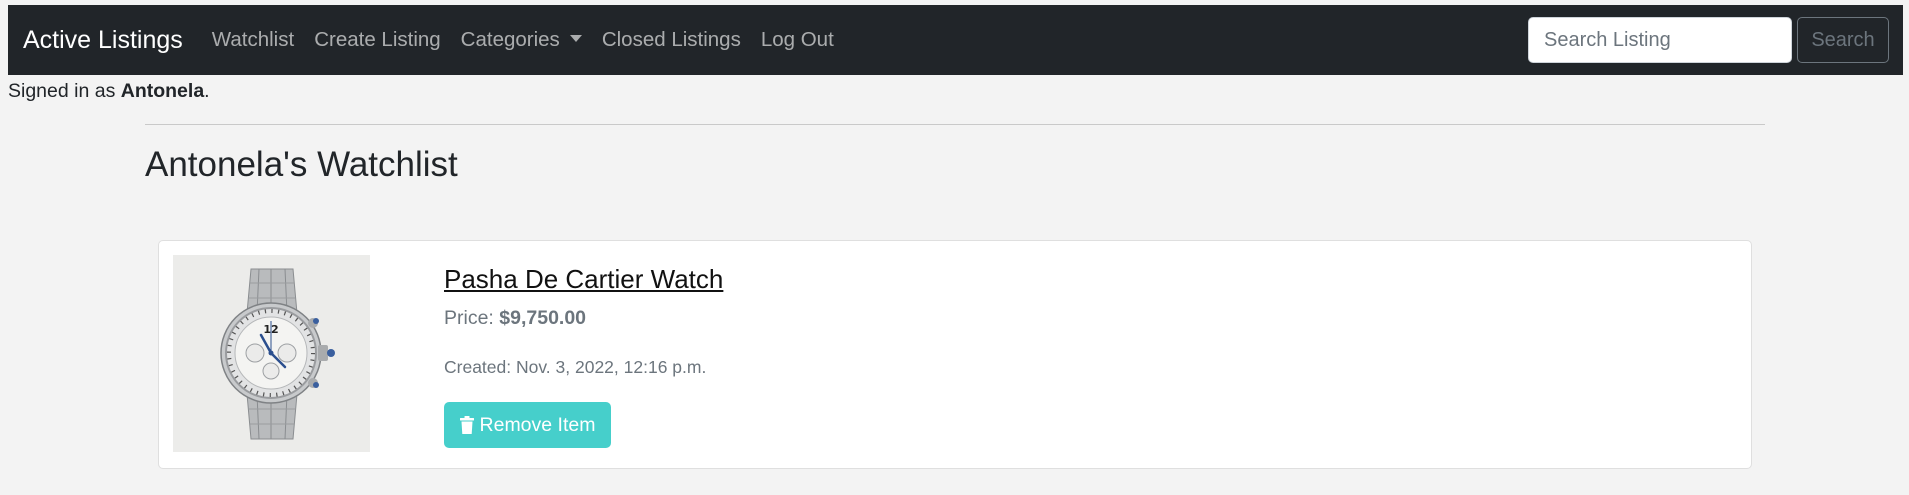 The image size is (1909, 495). What do you see at coordinates (583, 279) in the screenshot?
I see `listing-title-link: Pasha De Cartier Watch` at bounding box center [583, 279].